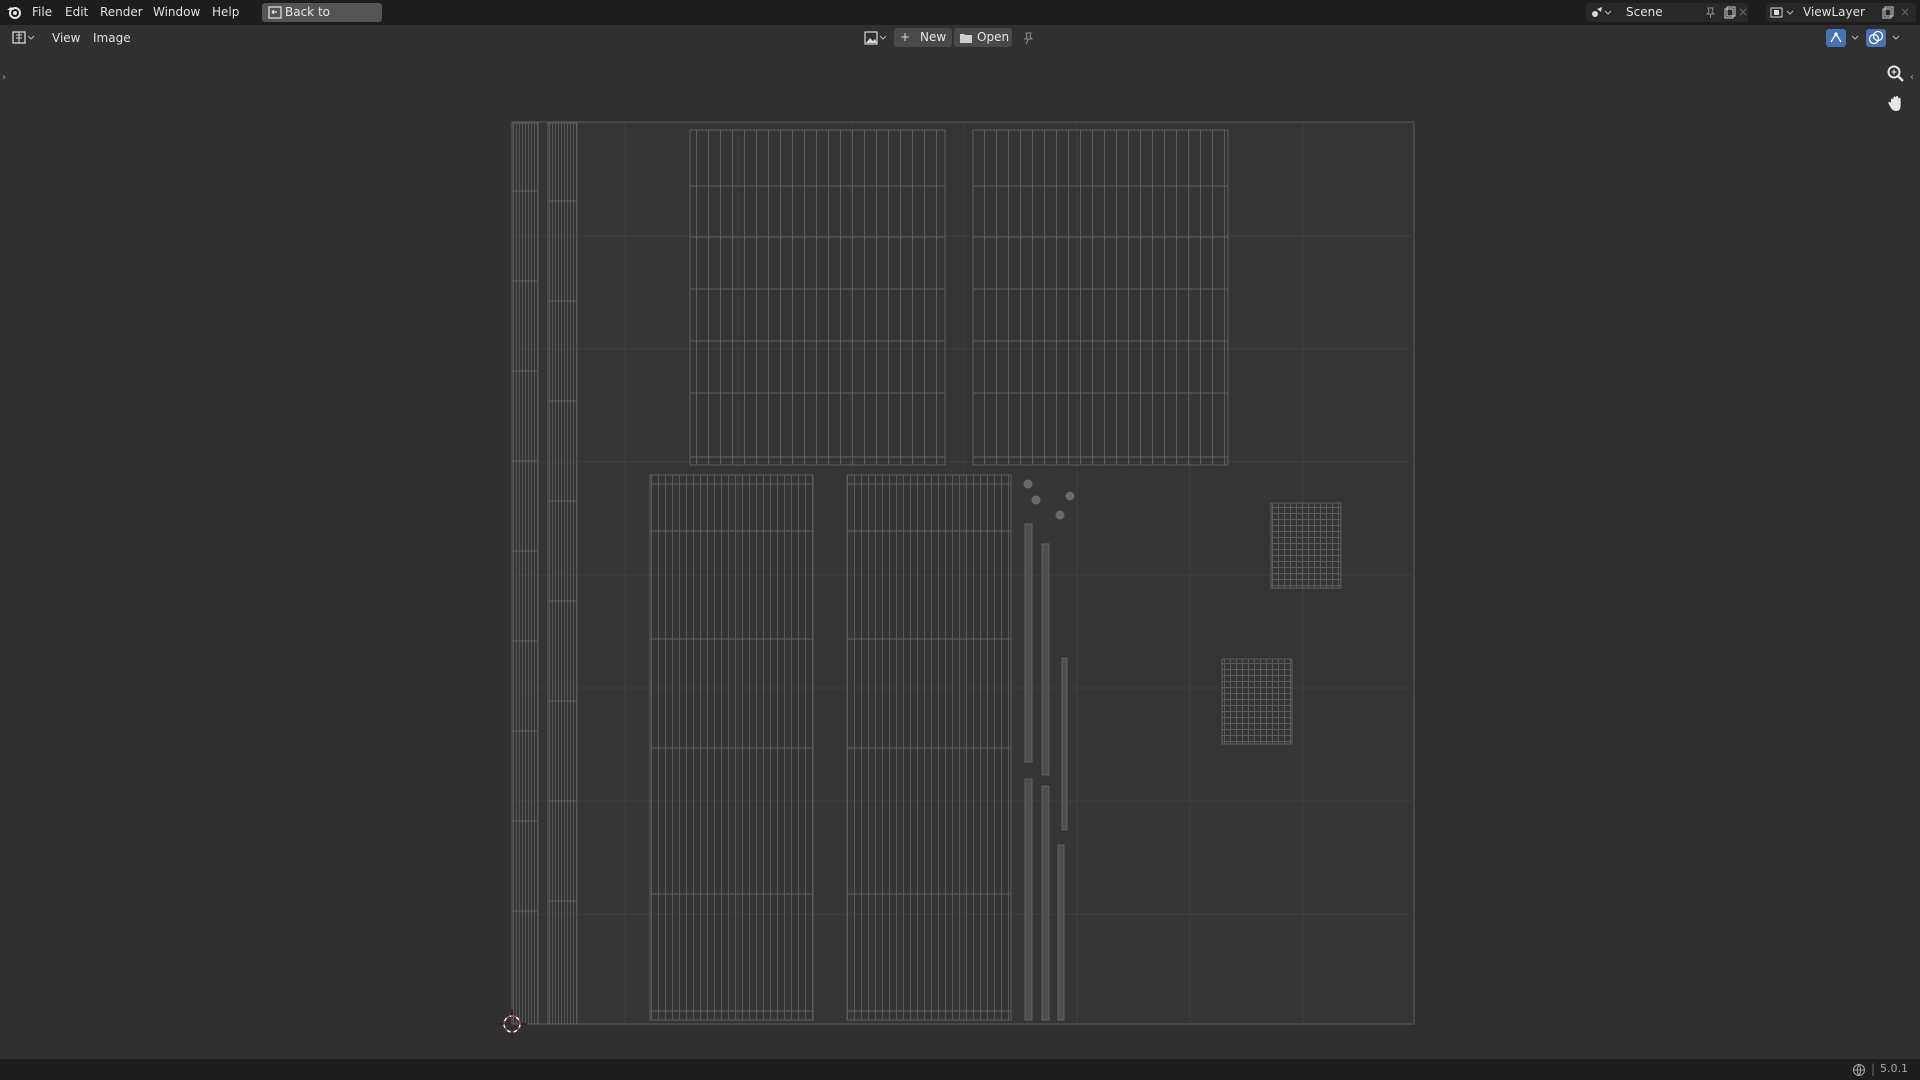 This screenshot has width=1920, height=1080. What do you see at coordinates (1886, 38) in the screenshot?
I see `overlays-toggle-icon` at bounding box center [1886, 38].